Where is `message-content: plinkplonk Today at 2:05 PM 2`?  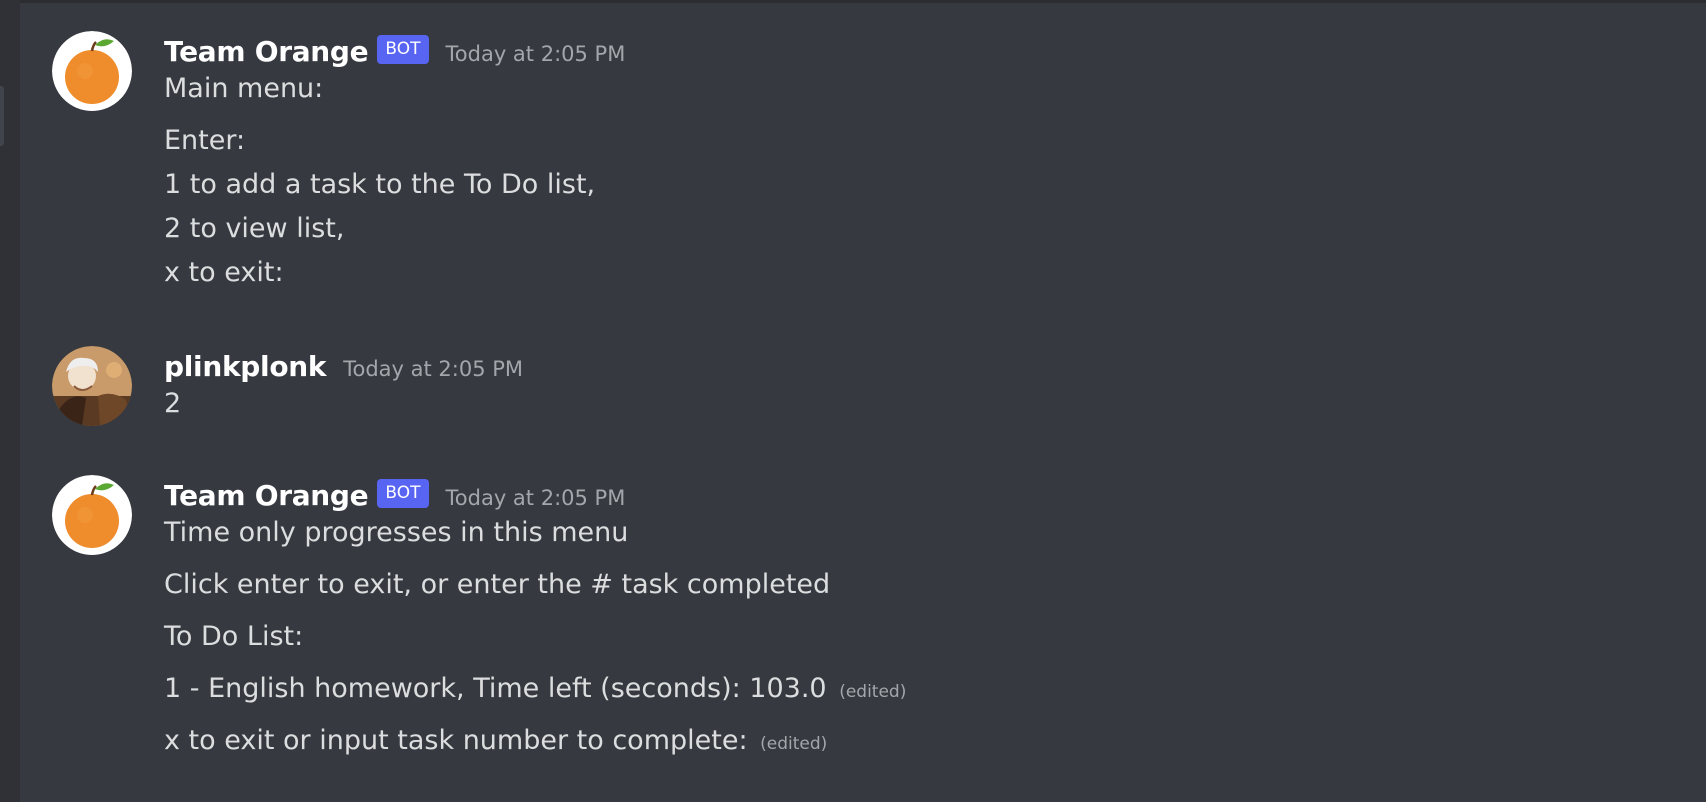 message-content: plinkplonk Today at 2:05 PM 2 is located at coordinates (925, 383).